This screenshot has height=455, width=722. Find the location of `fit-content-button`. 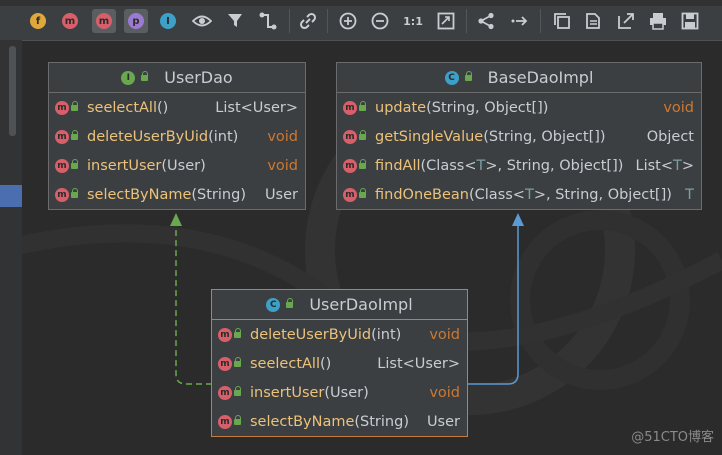

fit-content-button is located at coordinates (446, 21).